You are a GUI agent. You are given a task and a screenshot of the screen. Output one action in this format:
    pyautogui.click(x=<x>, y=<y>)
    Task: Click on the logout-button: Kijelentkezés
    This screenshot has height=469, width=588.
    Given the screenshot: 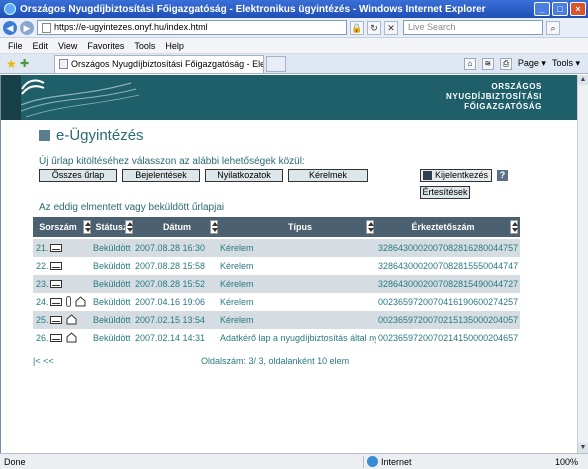 What is the action you would take?
    pyautogui.click(x=456, y=175)
    